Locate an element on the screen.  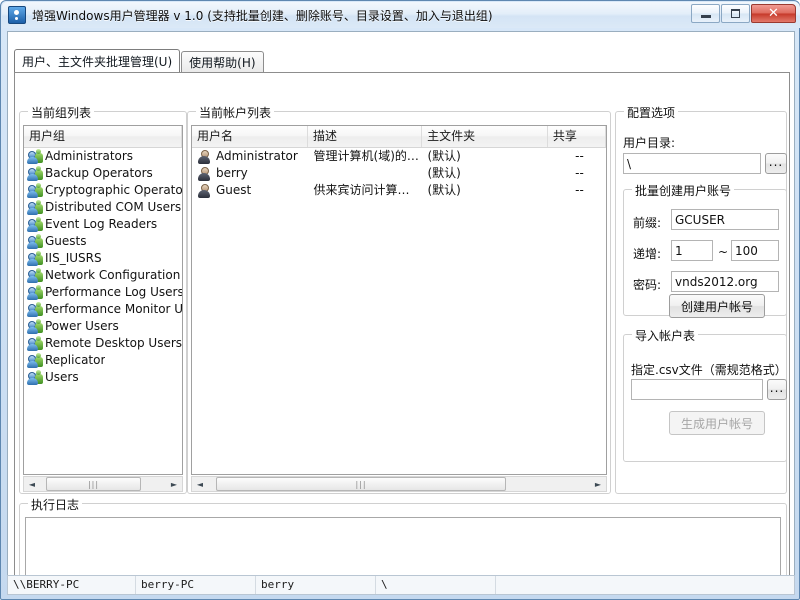
group-list-item: Replicator is located at coordinates (103, 360).